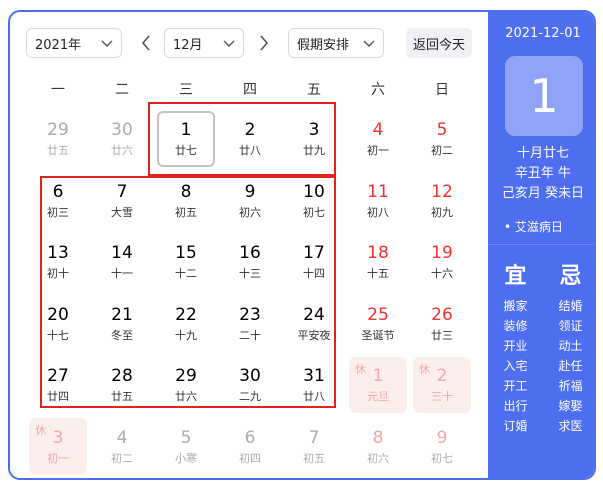  What do you see at coordinates (378, 253) in the screenshot?
I see `day-number: 18` at bounding box center [378, 253].